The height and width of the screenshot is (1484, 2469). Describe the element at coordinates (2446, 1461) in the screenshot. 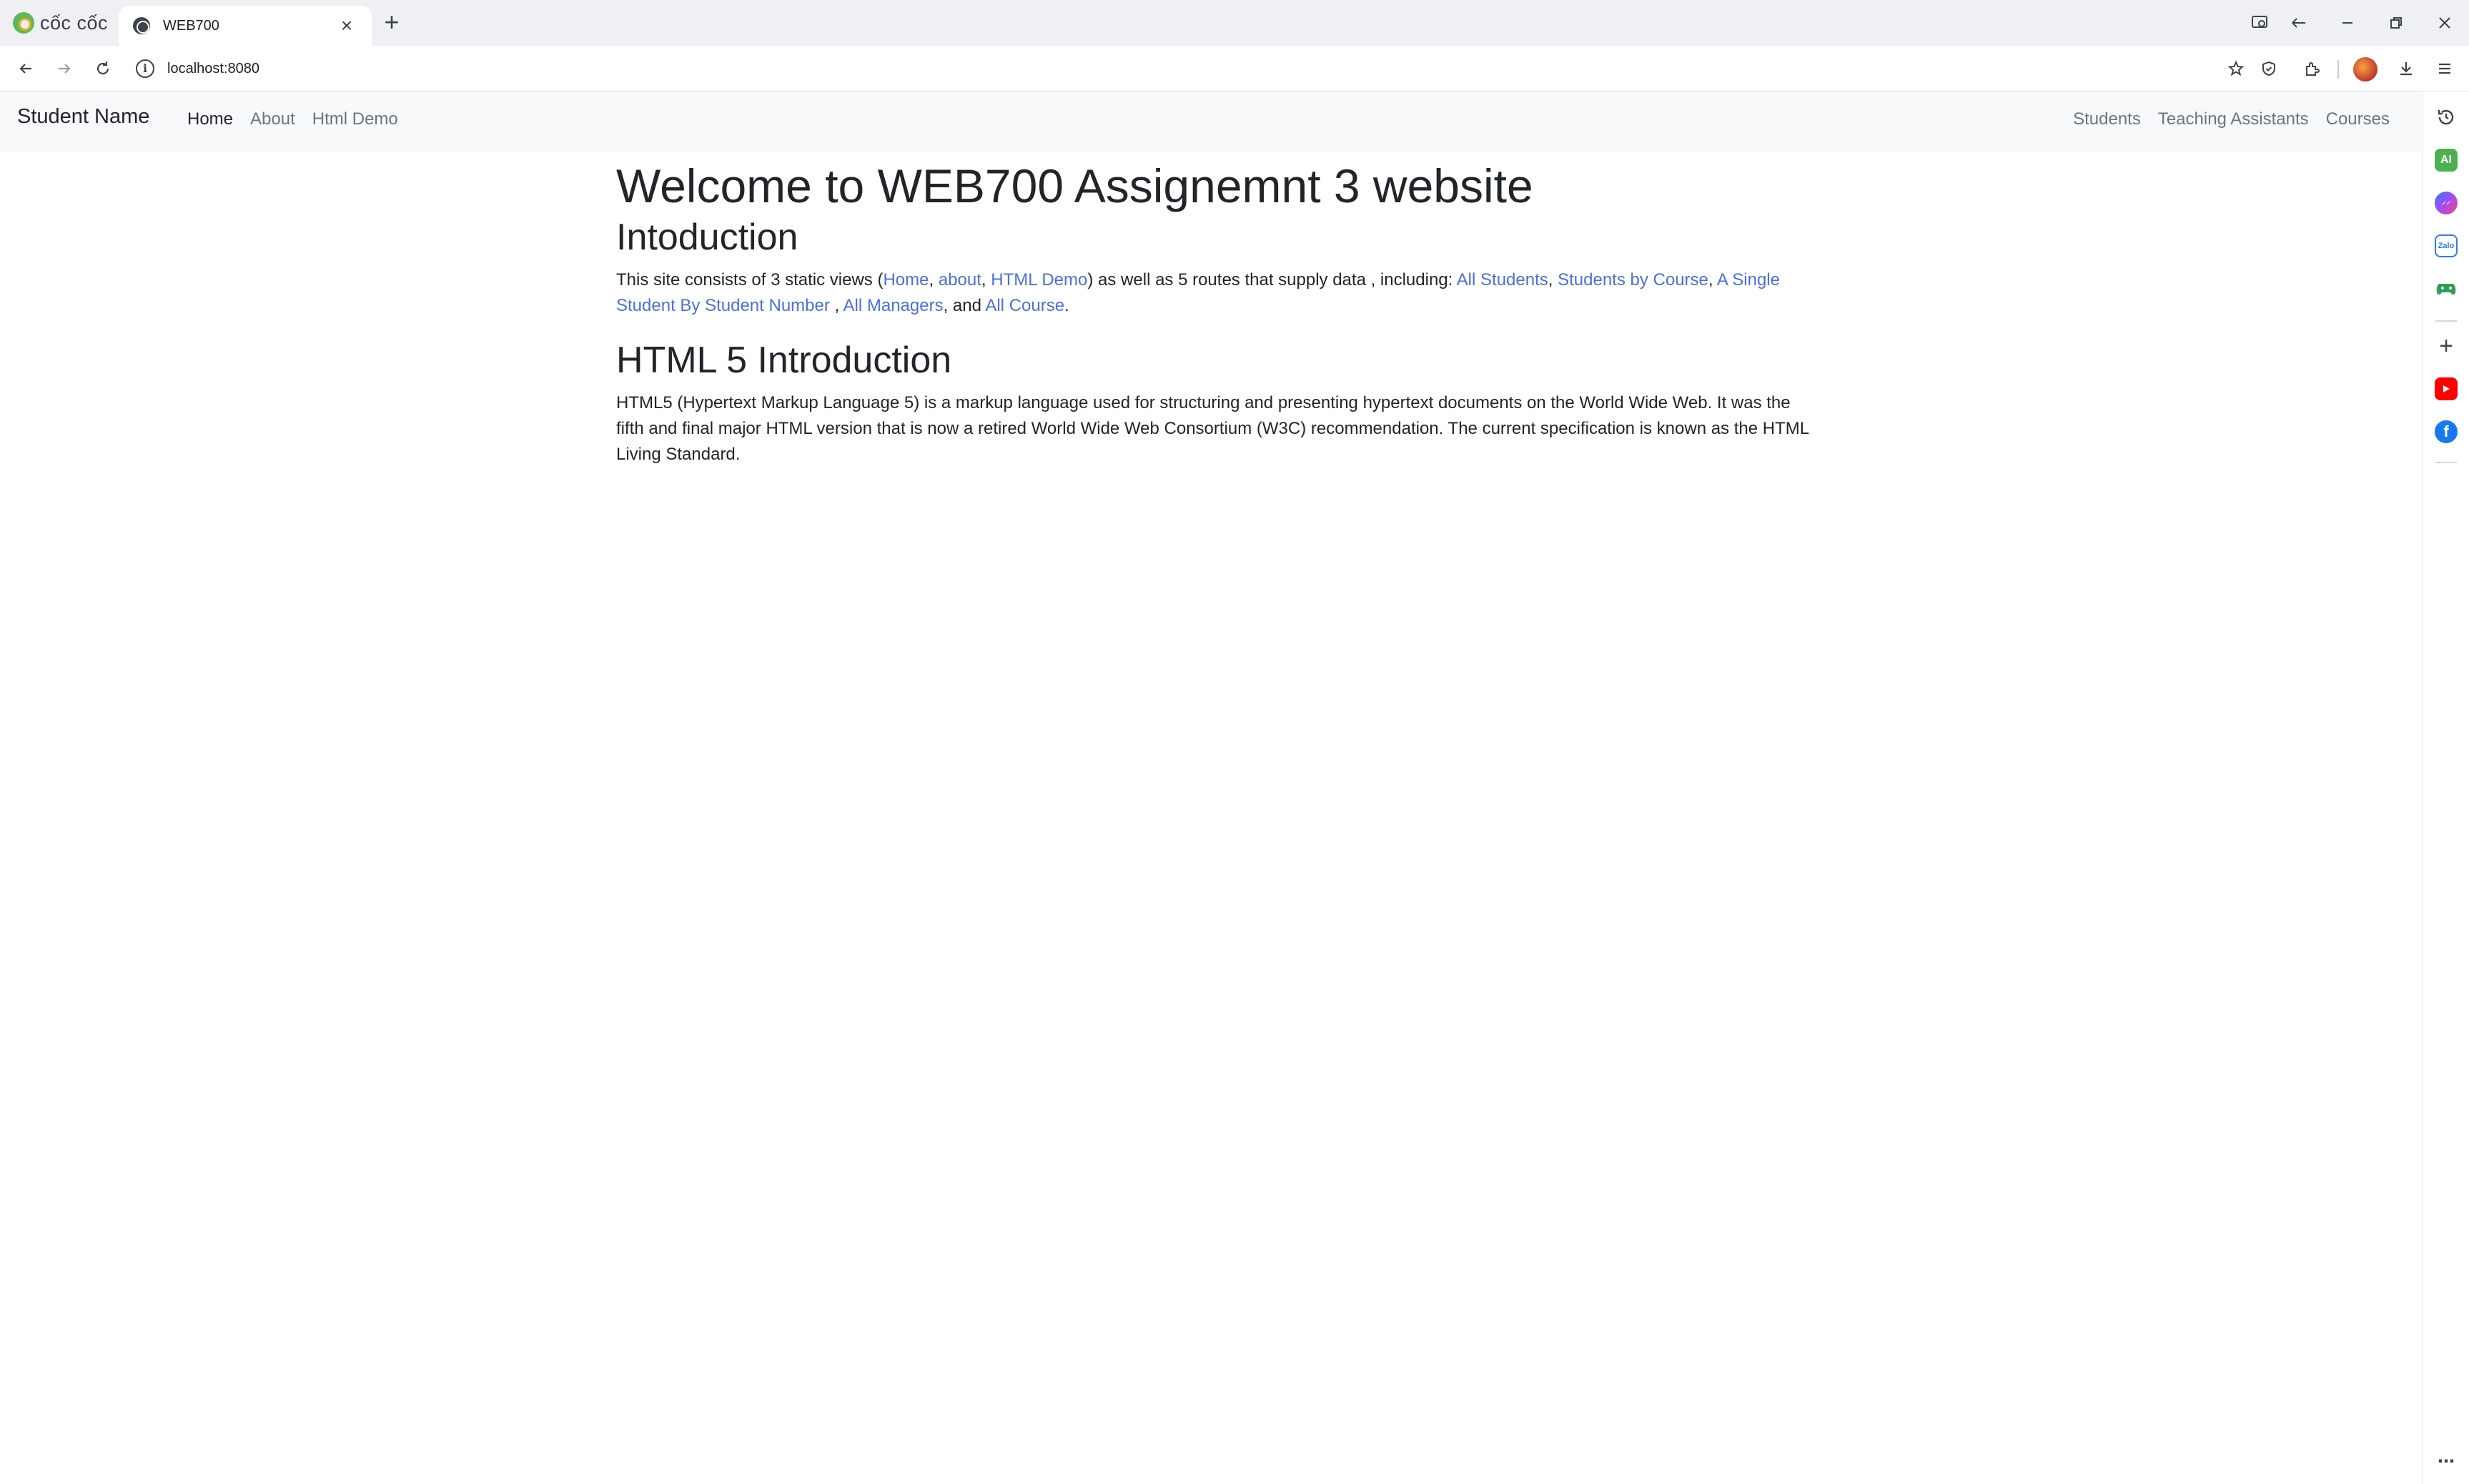

I see `more-options-icon: ⋯` at that location.